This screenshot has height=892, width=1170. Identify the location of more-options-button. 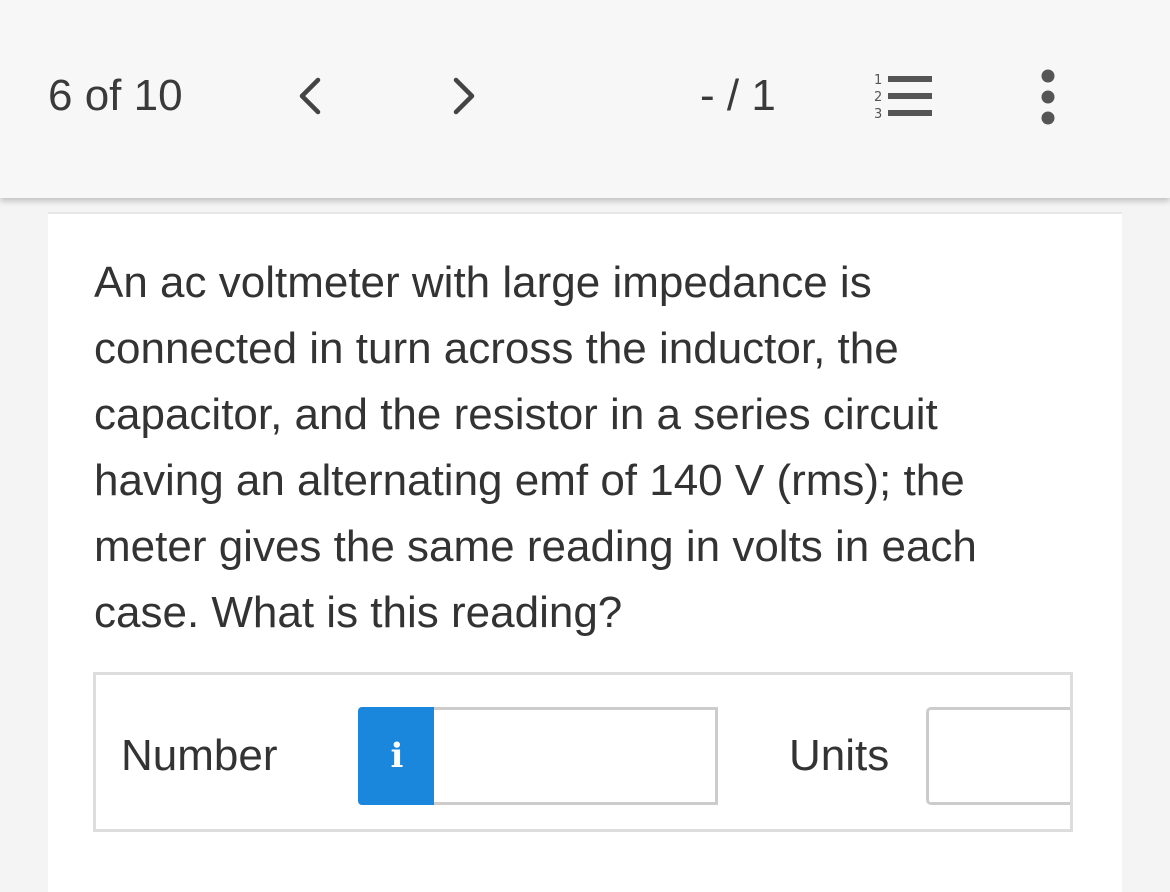
(1048, 97).